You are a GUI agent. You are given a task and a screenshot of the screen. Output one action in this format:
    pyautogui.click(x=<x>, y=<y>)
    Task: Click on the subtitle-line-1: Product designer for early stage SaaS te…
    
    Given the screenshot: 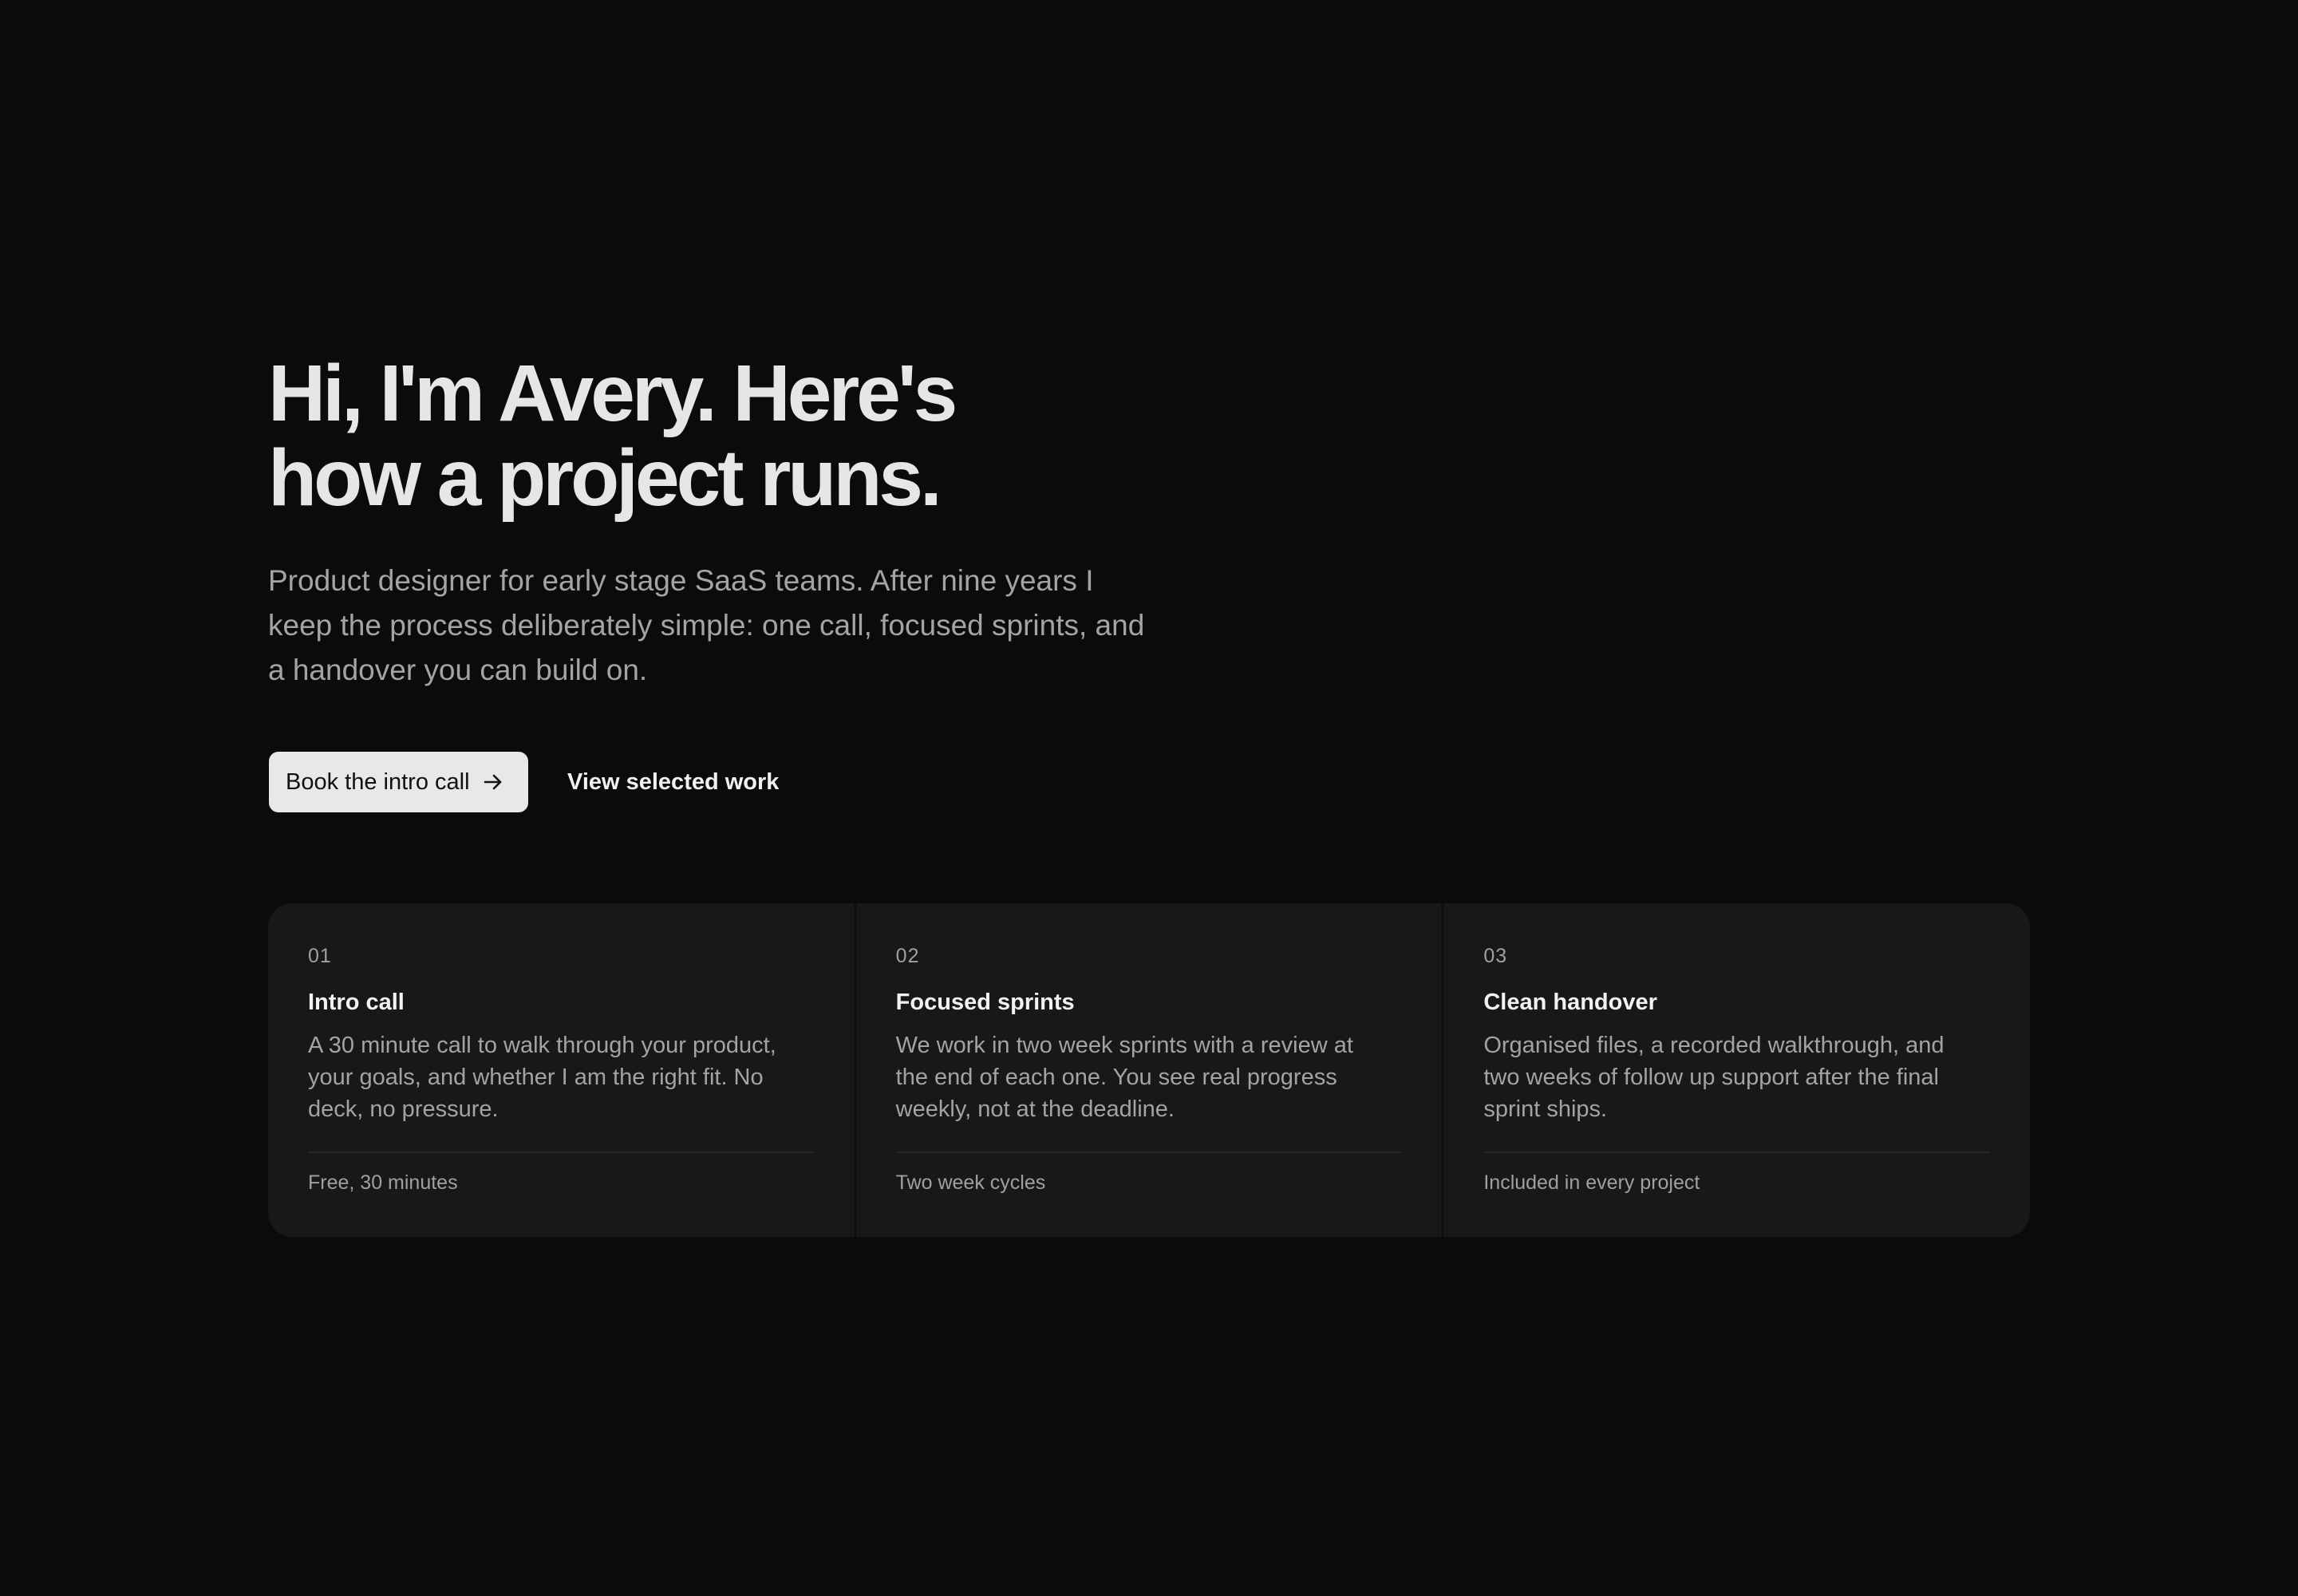 What is the action you would take?
    pyautogui.click(x=681, y=580)
    